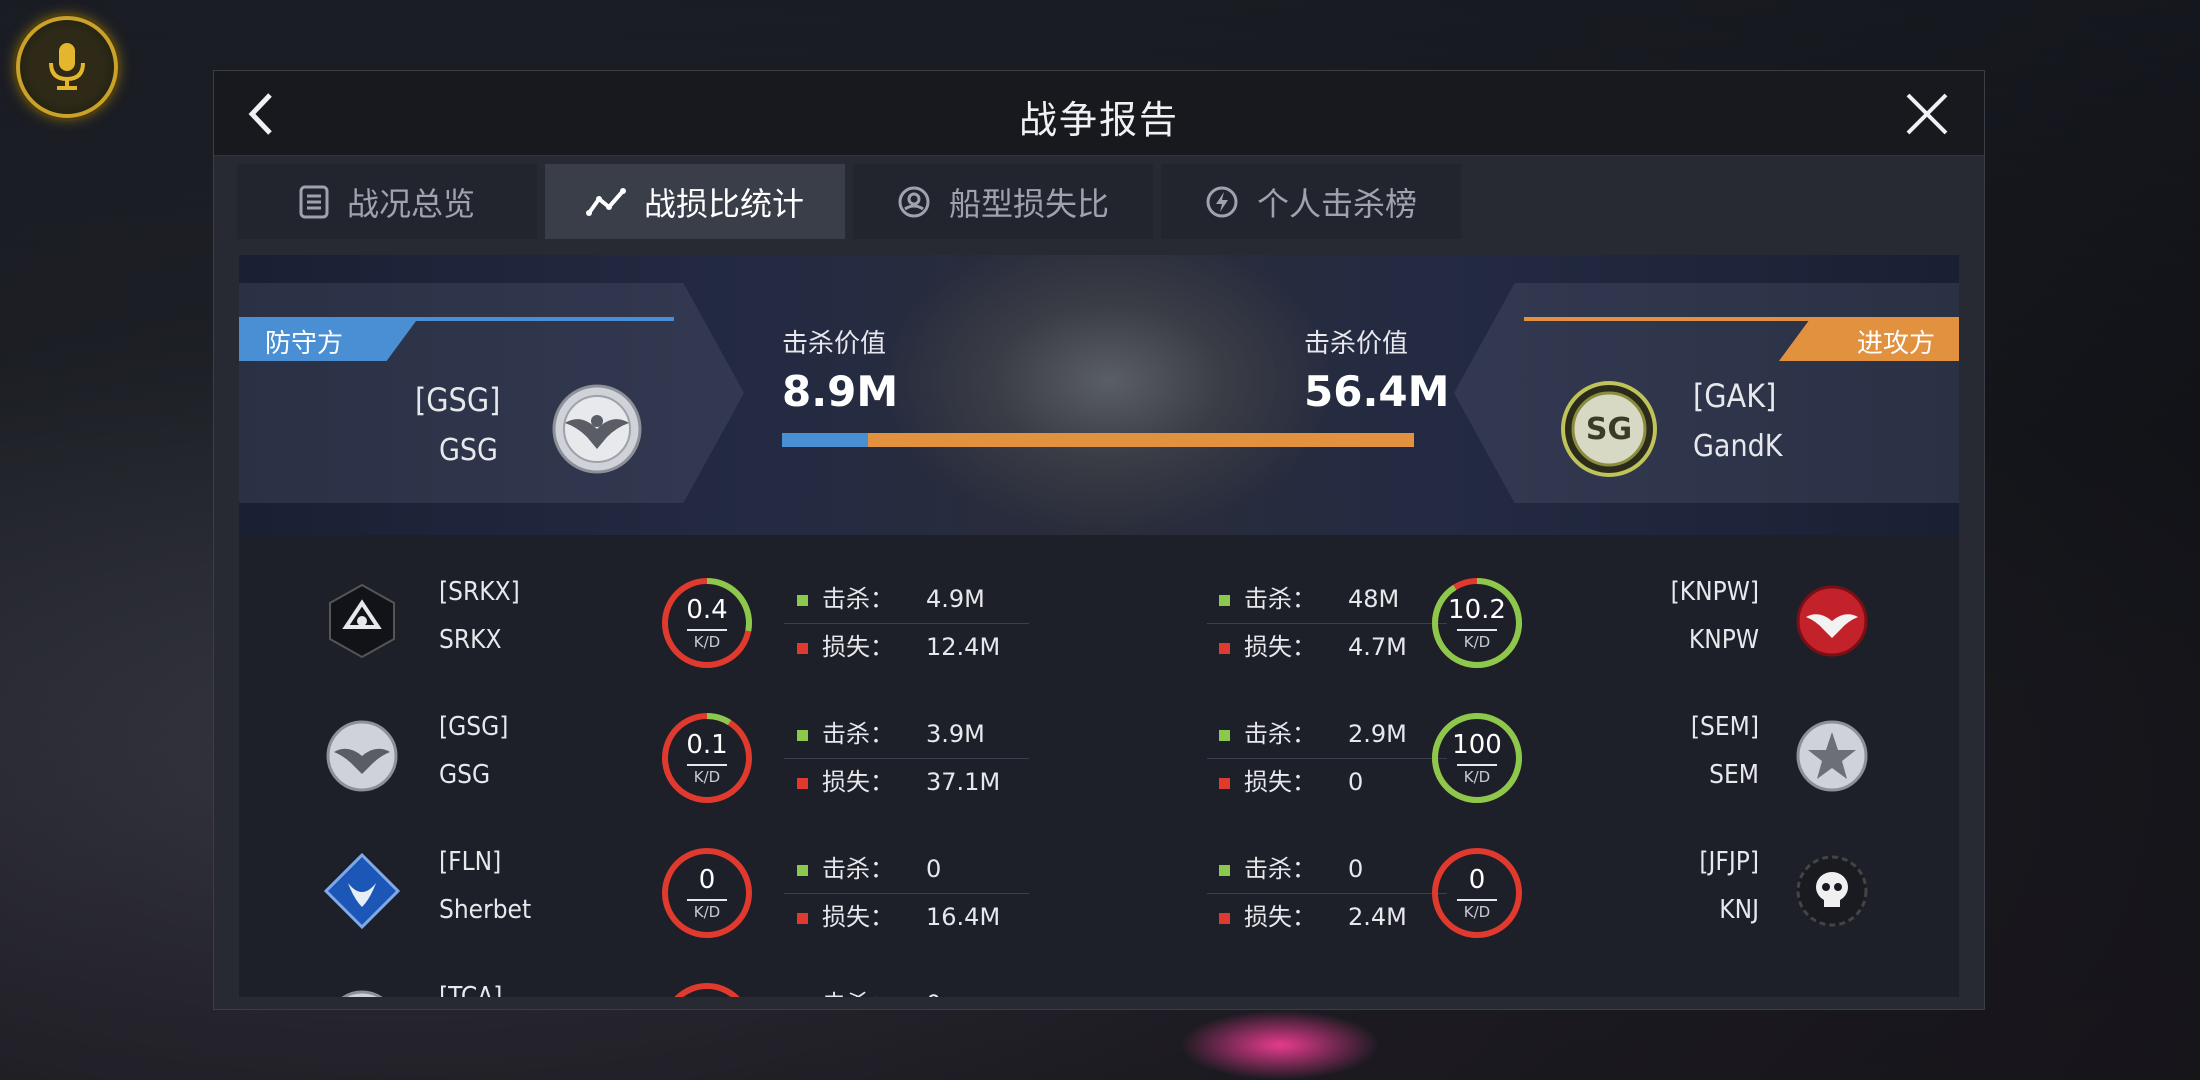 The width and height of the screenshot is (2200, 1080). What do you see at coordinates (1222, 201) in the screenshot?
I see `lightning-icon` at bounding box center [1222, 201].